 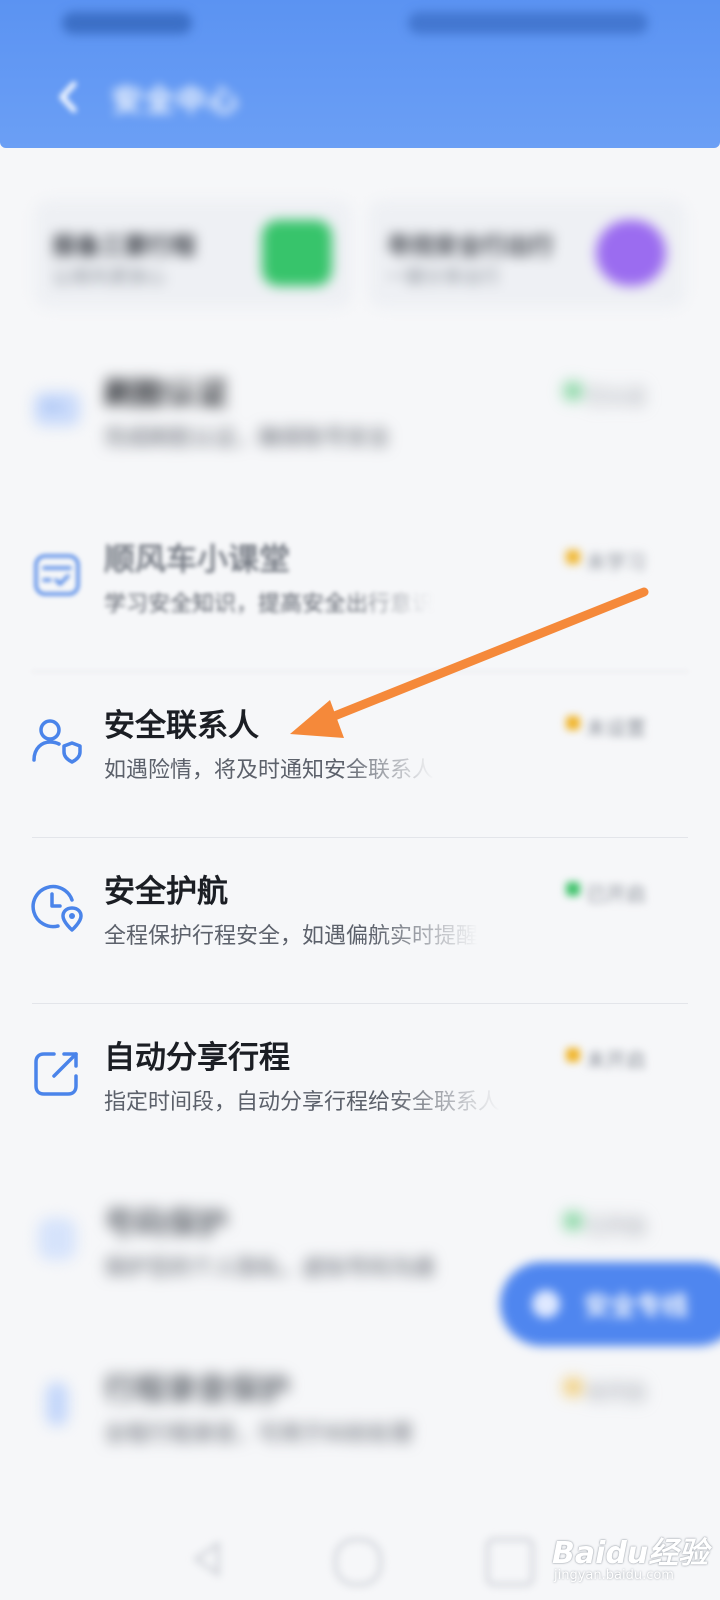 I want to click on course-check-icon, so click(x=57, y=575).